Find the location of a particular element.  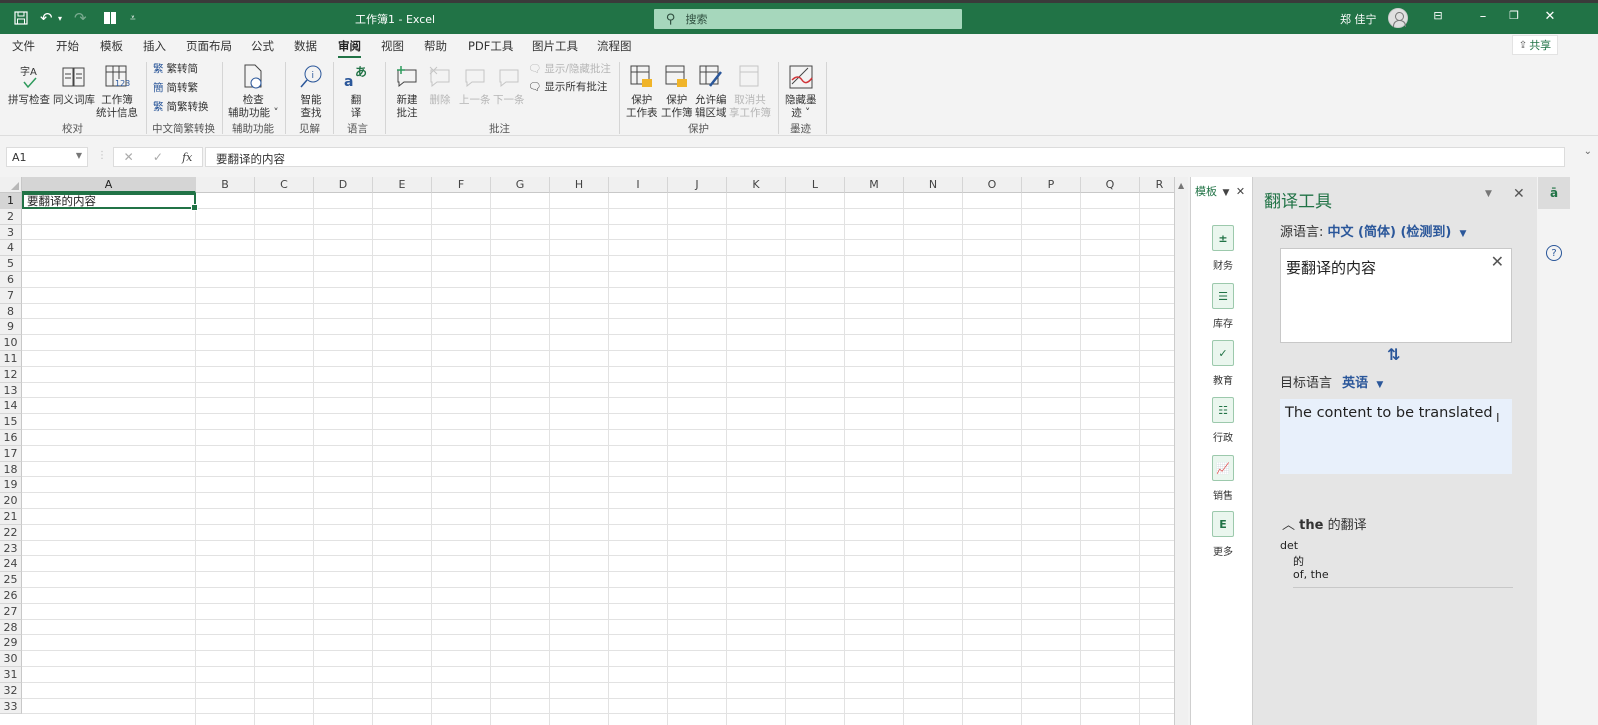

hide-ink-button: 隐藏墨 迹 ˅ is located at coordinates (801, 91).